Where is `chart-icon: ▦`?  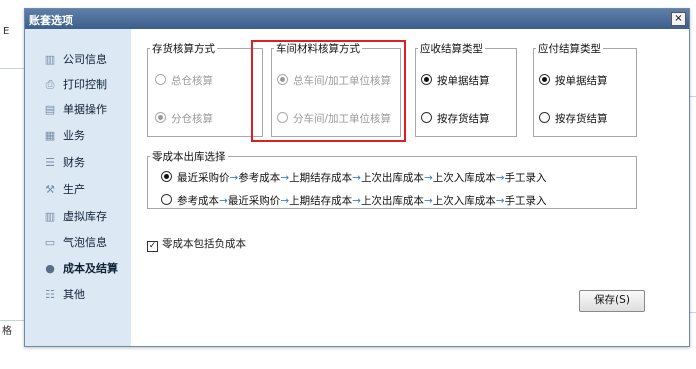 chart-icon: ▦ is located at coordinates (50, 135).